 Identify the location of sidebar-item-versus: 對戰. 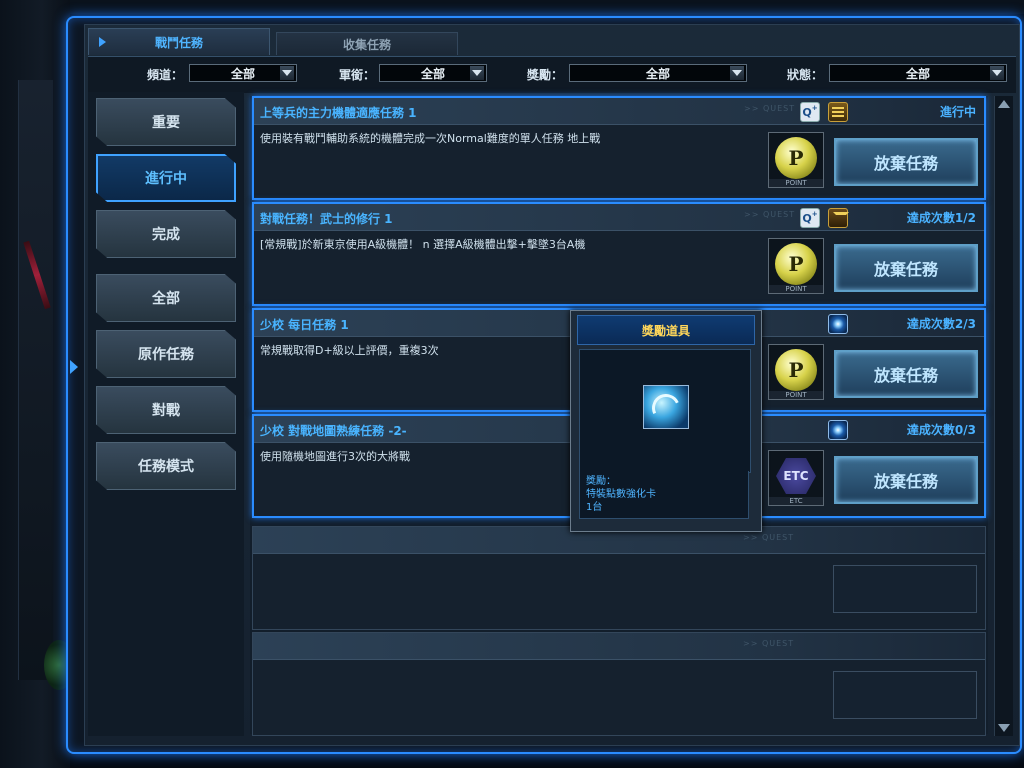
(166, 410).